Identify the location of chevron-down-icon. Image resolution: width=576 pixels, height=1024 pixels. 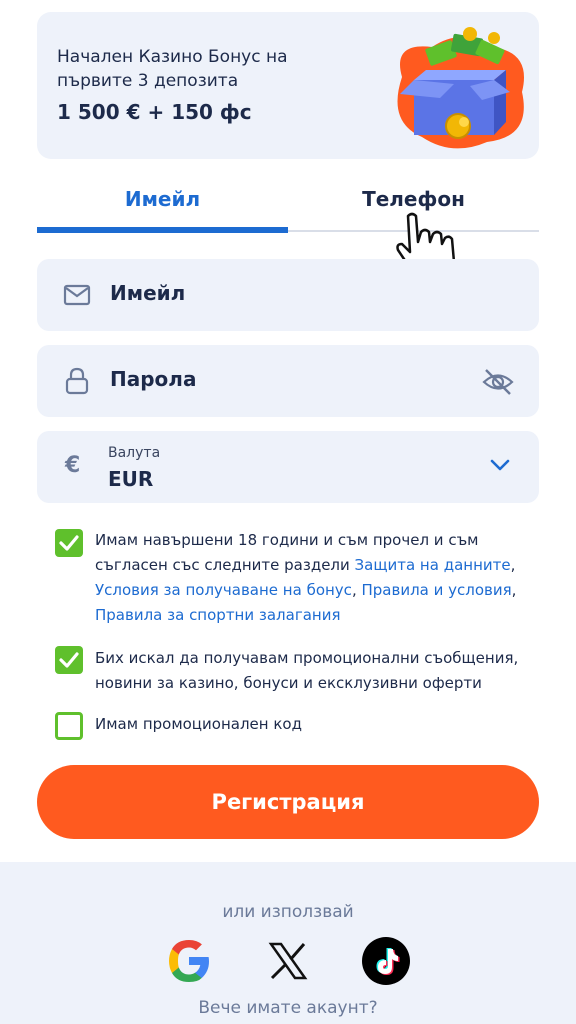
(500, 465).